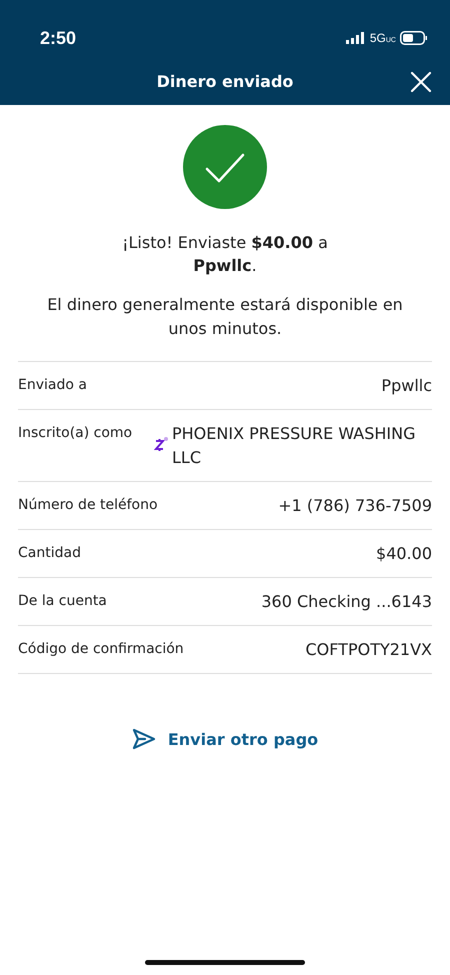 This screenshot has height=975, width=450. Describe the element at coordinates (144, 739) in the screenshot. I see `send-icon` at that location.